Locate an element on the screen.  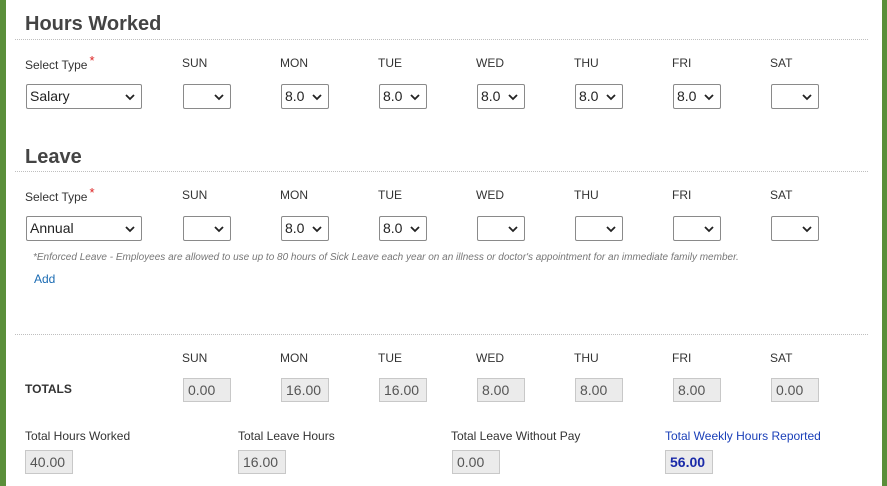
leave-day-label-tue: TUE is located at coordinates (390, 195).